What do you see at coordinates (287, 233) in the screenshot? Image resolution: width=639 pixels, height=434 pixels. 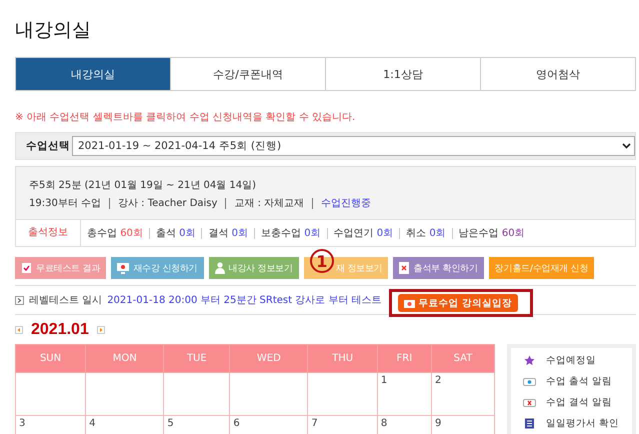 I see `stat-text: 보충수업 0회` at bounding box center [287, 233].